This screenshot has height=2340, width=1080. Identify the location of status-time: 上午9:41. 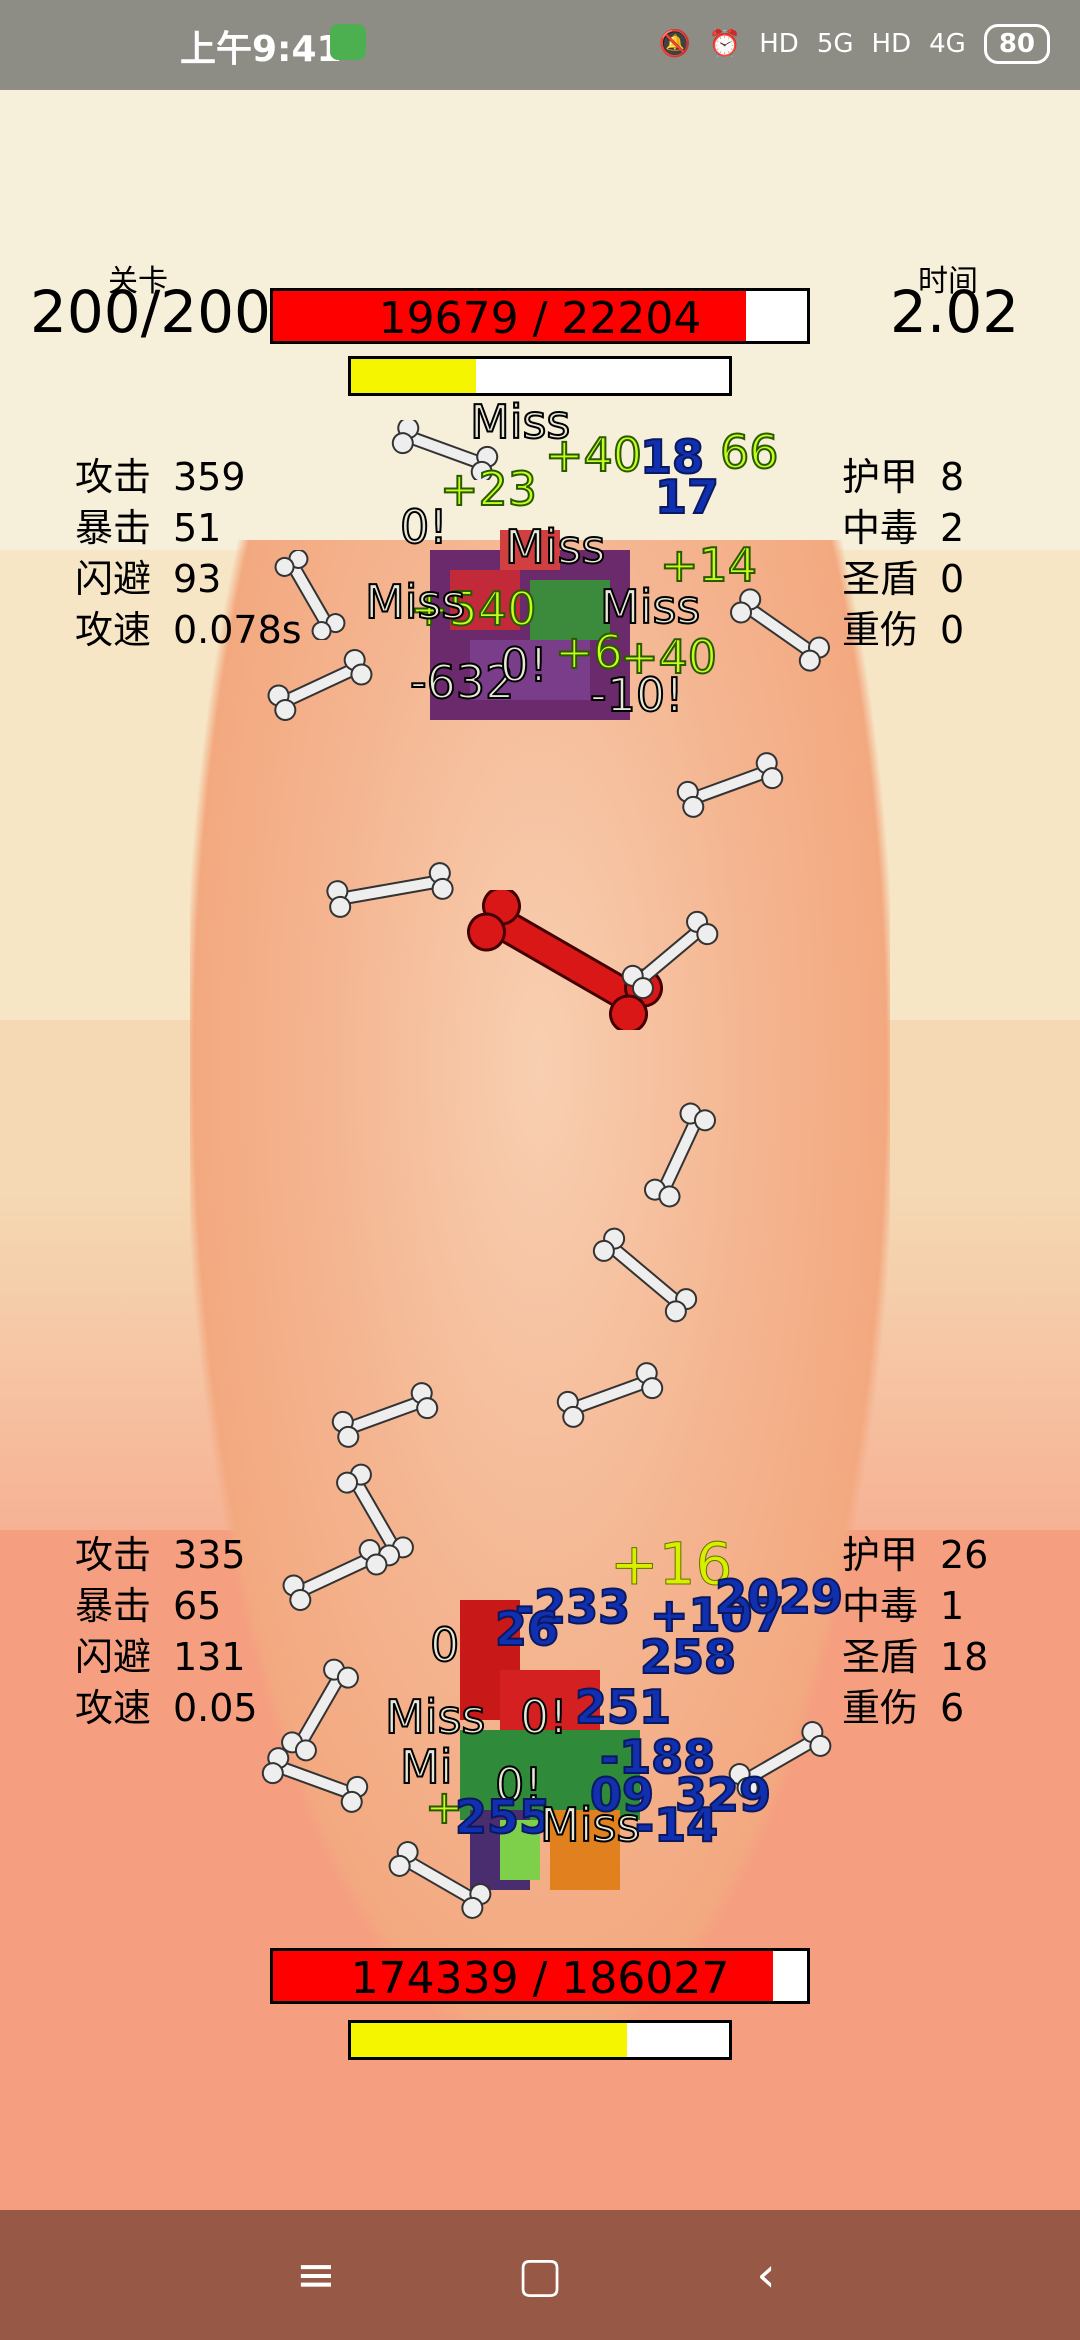
(261, 49).